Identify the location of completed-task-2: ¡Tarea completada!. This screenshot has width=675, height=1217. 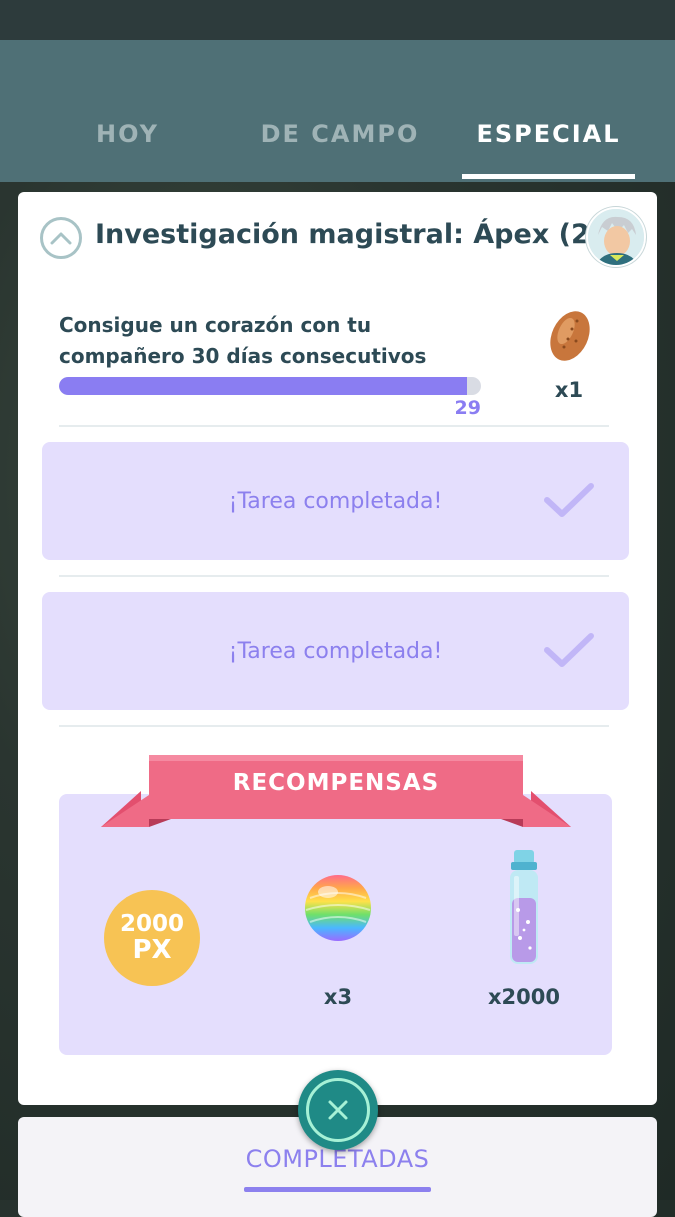
(335, 651).